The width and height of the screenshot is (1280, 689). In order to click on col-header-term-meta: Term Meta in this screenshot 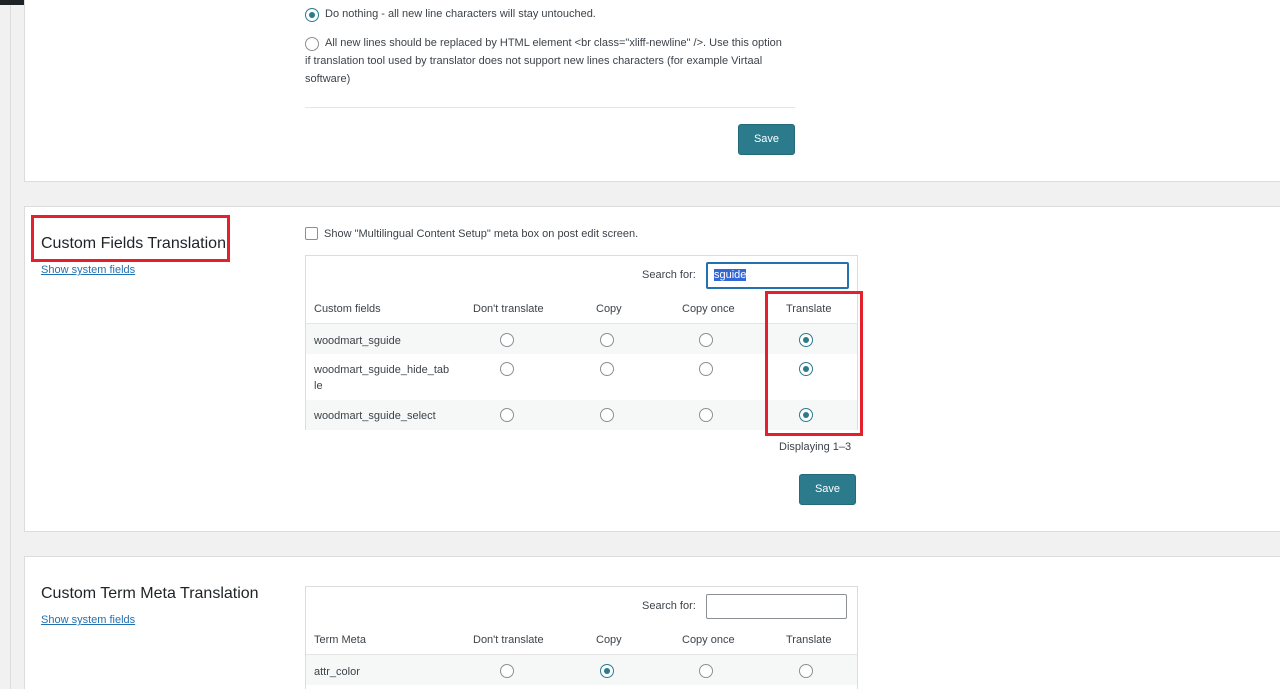, I will do `click(340, 640)`.